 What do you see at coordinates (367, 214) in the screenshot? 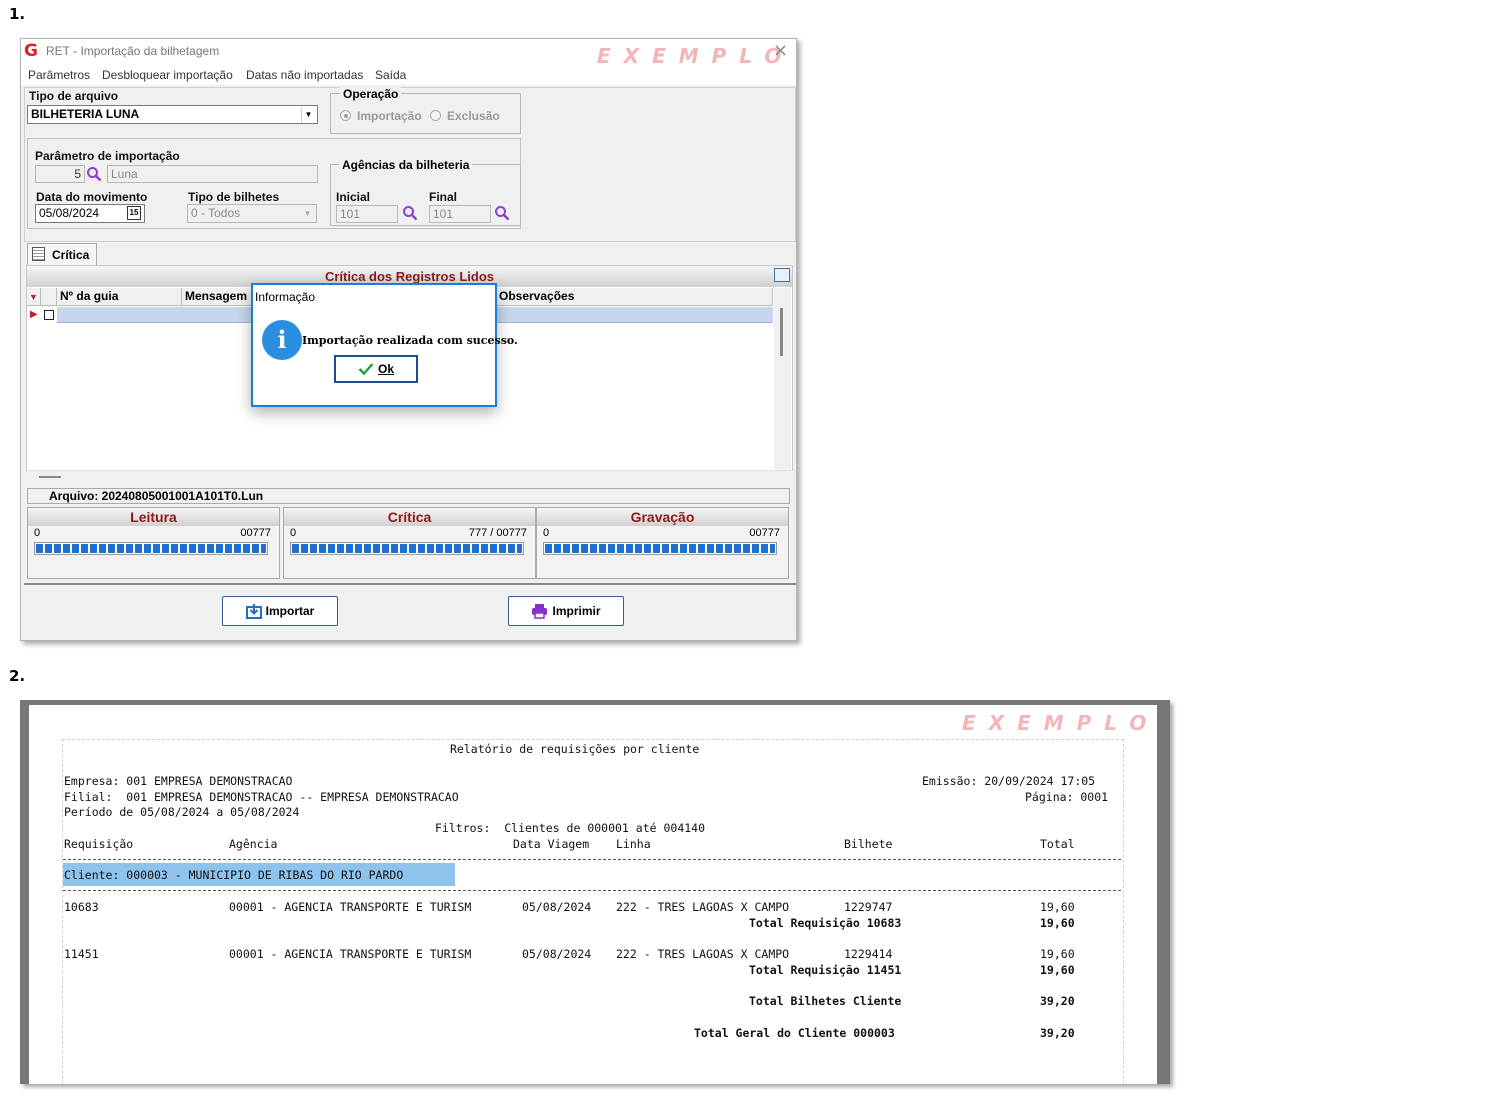
I see `inicial-field: 101` at bounding box center [367, 214].